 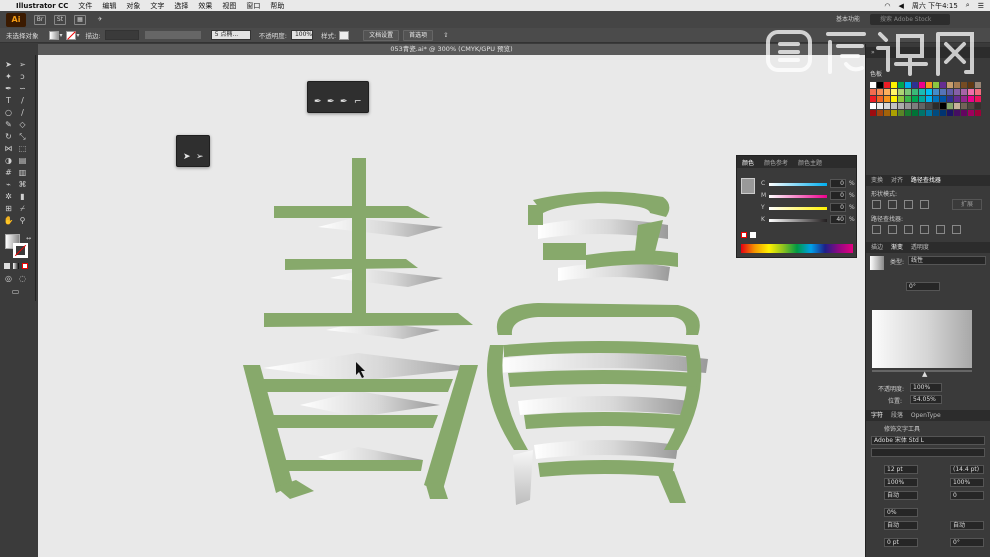 I want to click on menu-help: 帮助, so click(x=277, y=6).